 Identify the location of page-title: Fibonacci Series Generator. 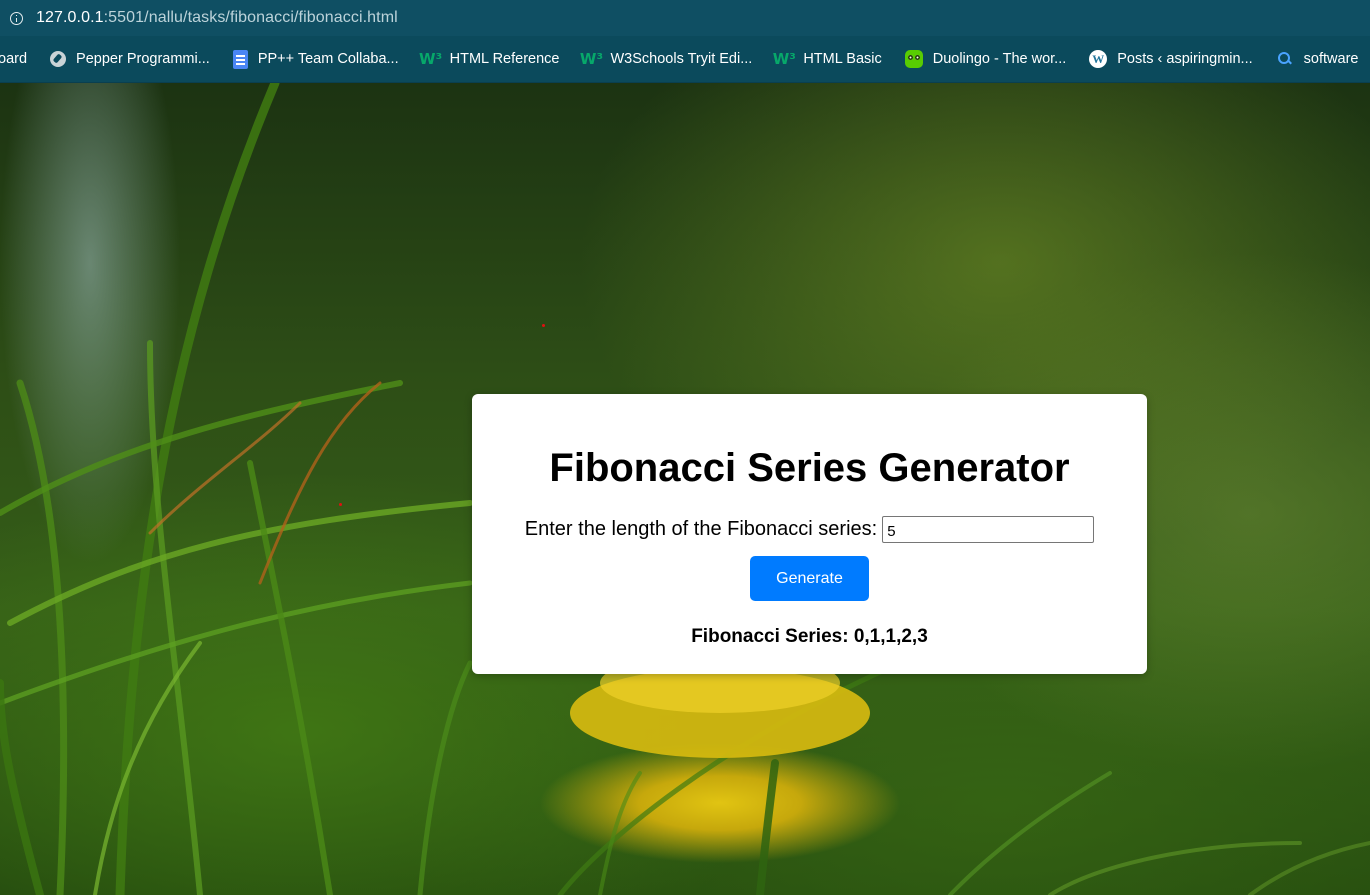
(809, 468).